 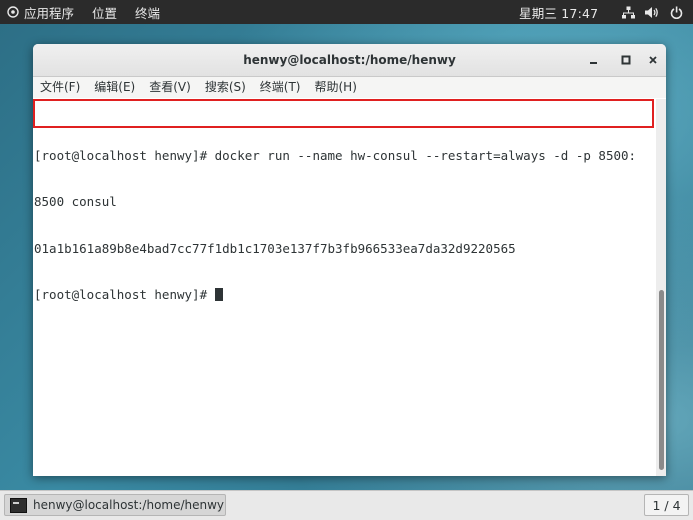 I want to click on volume-icon, so click(x=652, y=12).